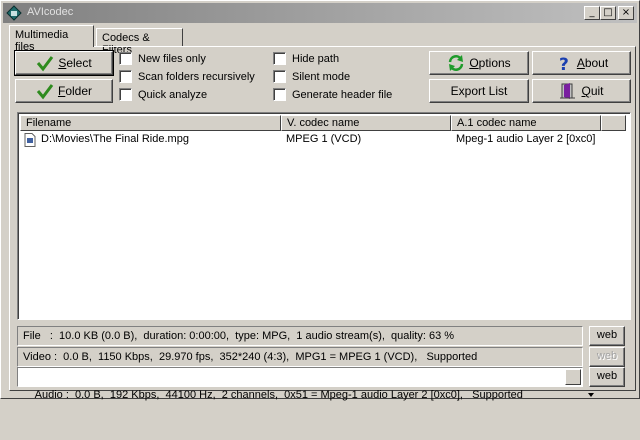 The height and width of the screenshot is (440, 640). What do you see at coordinates (568, 91) in the screenshot?
I see `exit-door-icon` at bounding box center [568, 91].